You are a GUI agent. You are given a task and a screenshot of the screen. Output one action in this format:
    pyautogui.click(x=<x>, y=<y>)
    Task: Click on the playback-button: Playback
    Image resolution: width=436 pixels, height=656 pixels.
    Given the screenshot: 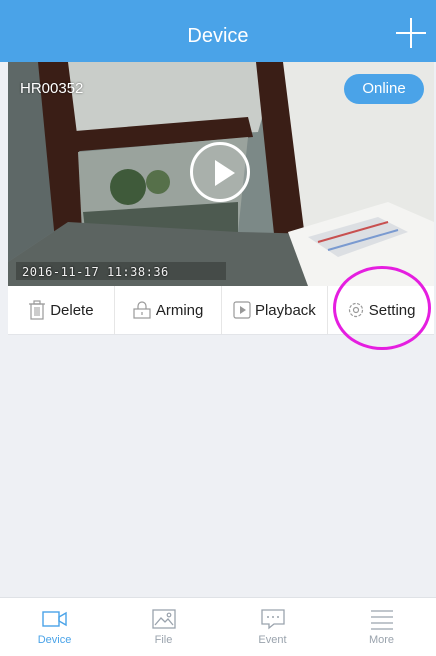 What is the action you would take?
    pyautogui.click(x=275, y=310)
    